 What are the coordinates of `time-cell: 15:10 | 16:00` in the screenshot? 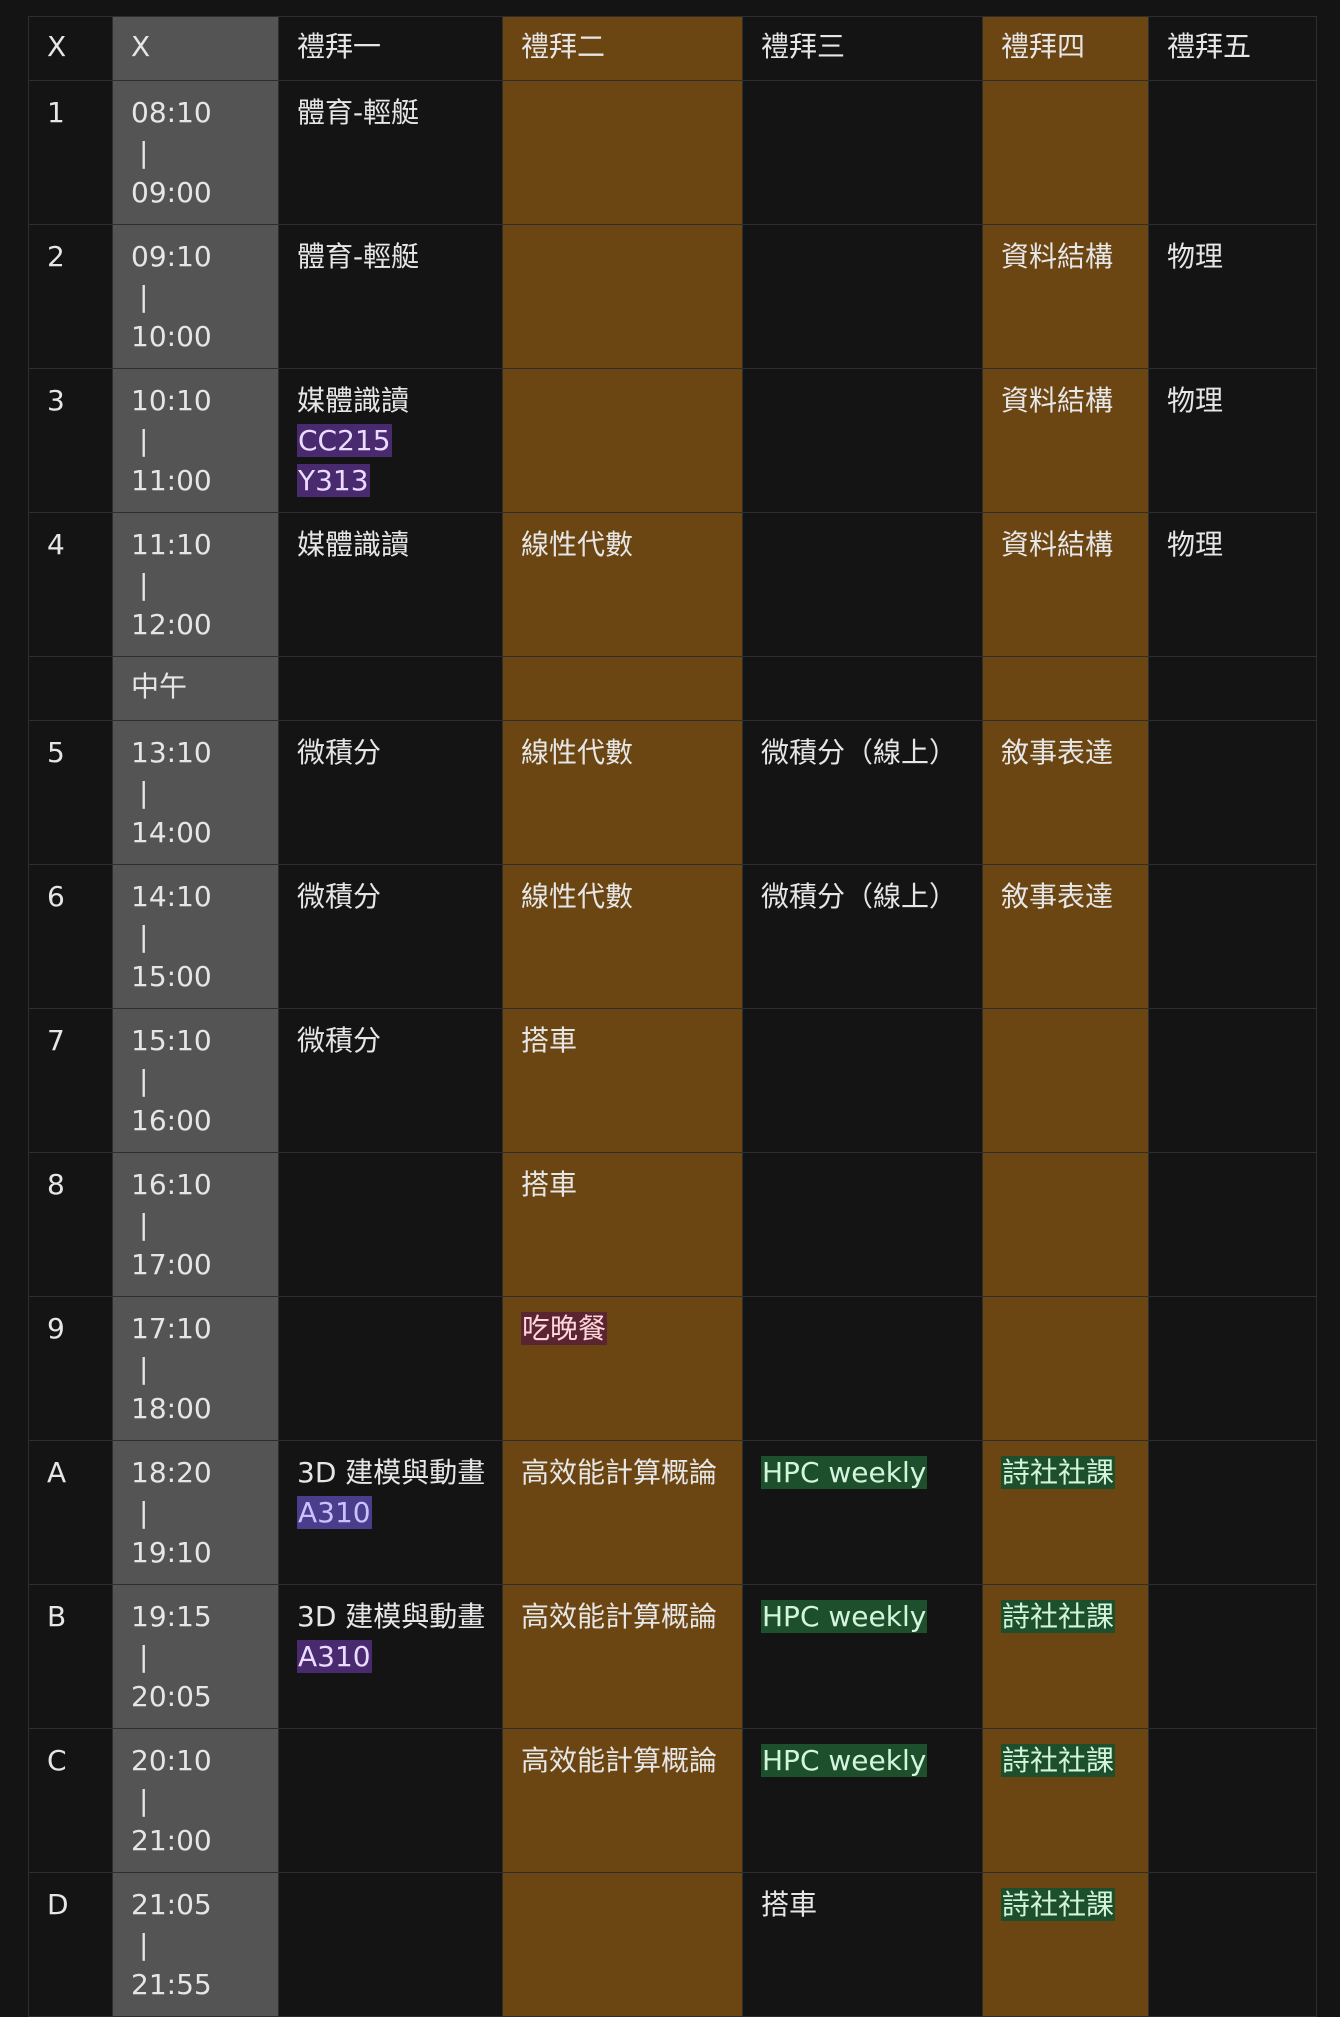 It's located at (195, 1080).